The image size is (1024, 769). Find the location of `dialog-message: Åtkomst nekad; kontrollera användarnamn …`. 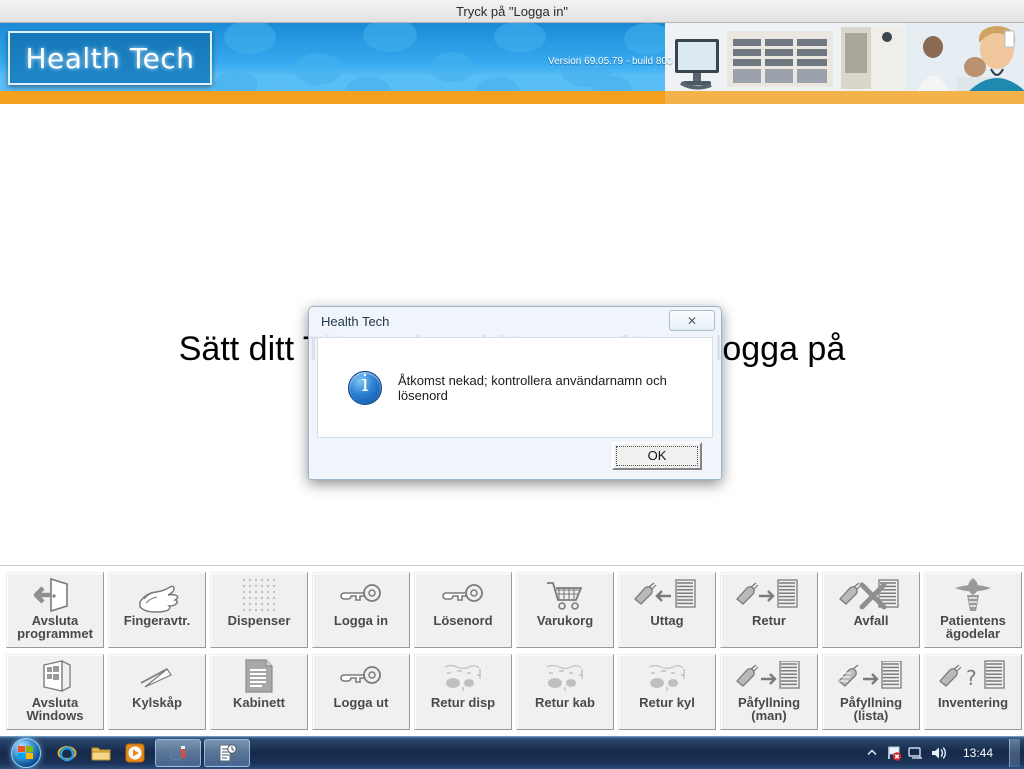

dialog-message: Åtkomst nekad; kontrollera användarnamn … is located at coordinates (532, 387).